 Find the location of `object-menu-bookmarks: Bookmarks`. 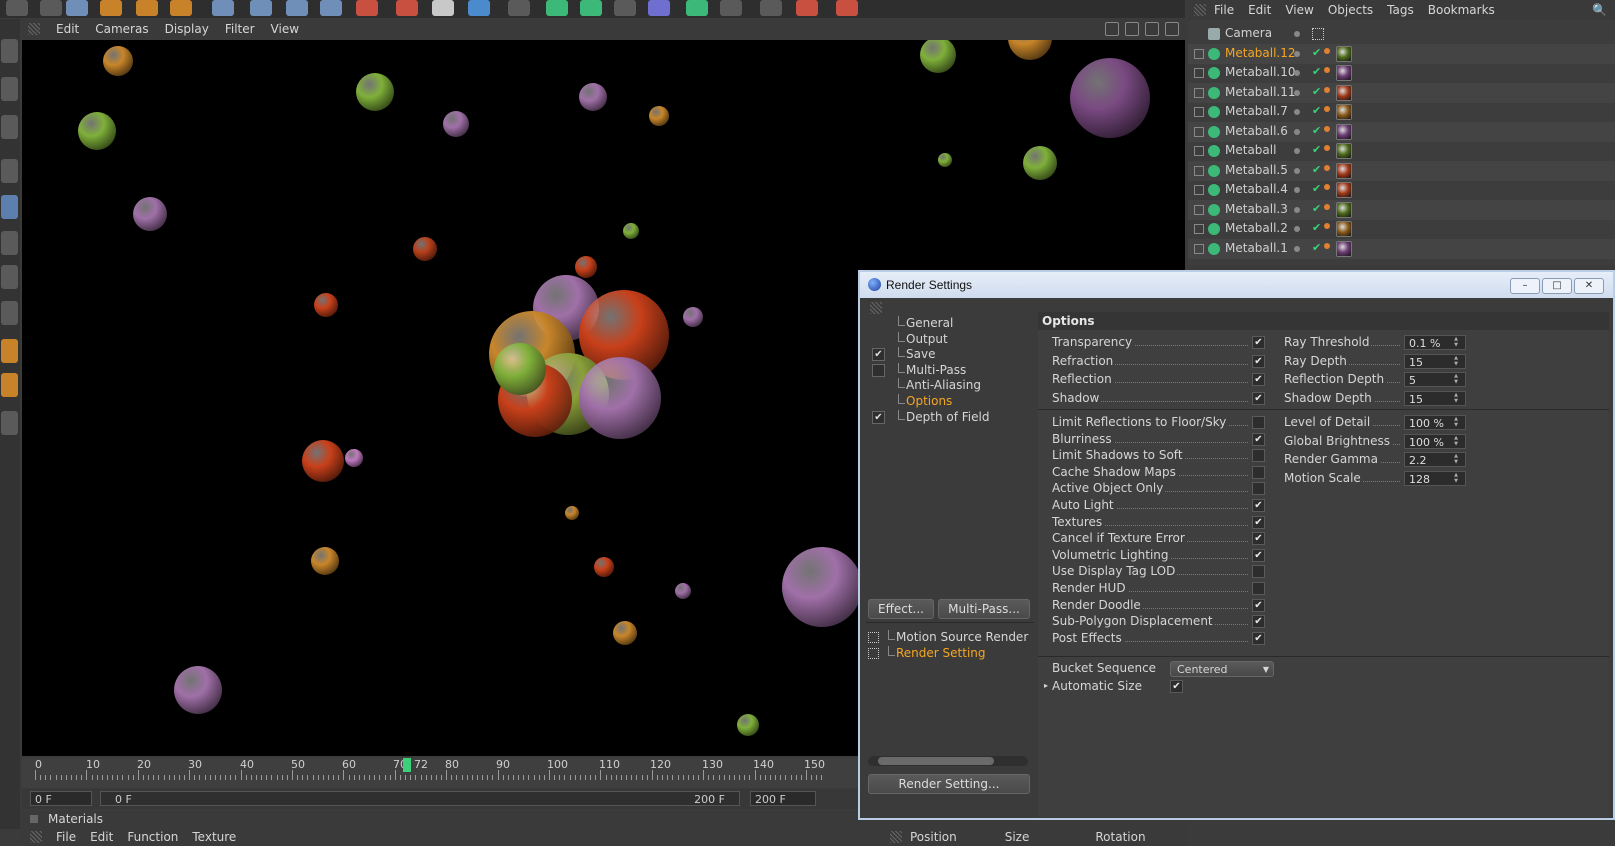

object-menu-bookmarks: Bookmarks is located at coordinates (1461, 10).